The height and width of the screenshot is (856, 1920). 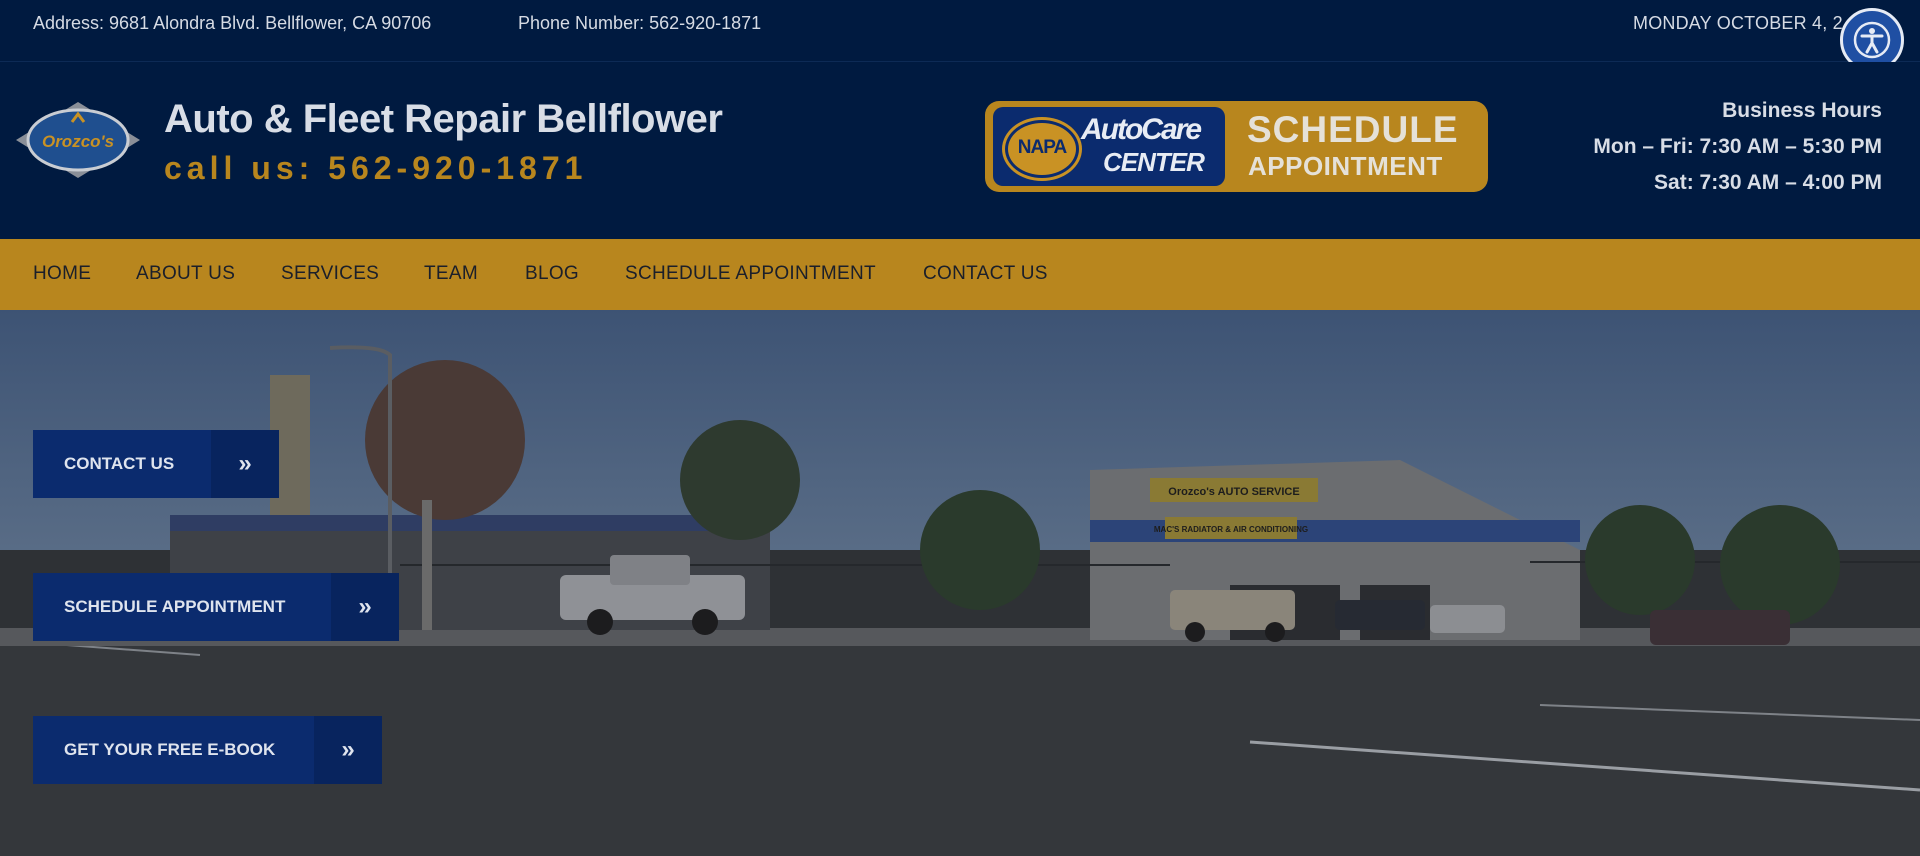 I want to click on site-title: Auto & Fleet Repair Bellflower, so click(x=443, y=119).